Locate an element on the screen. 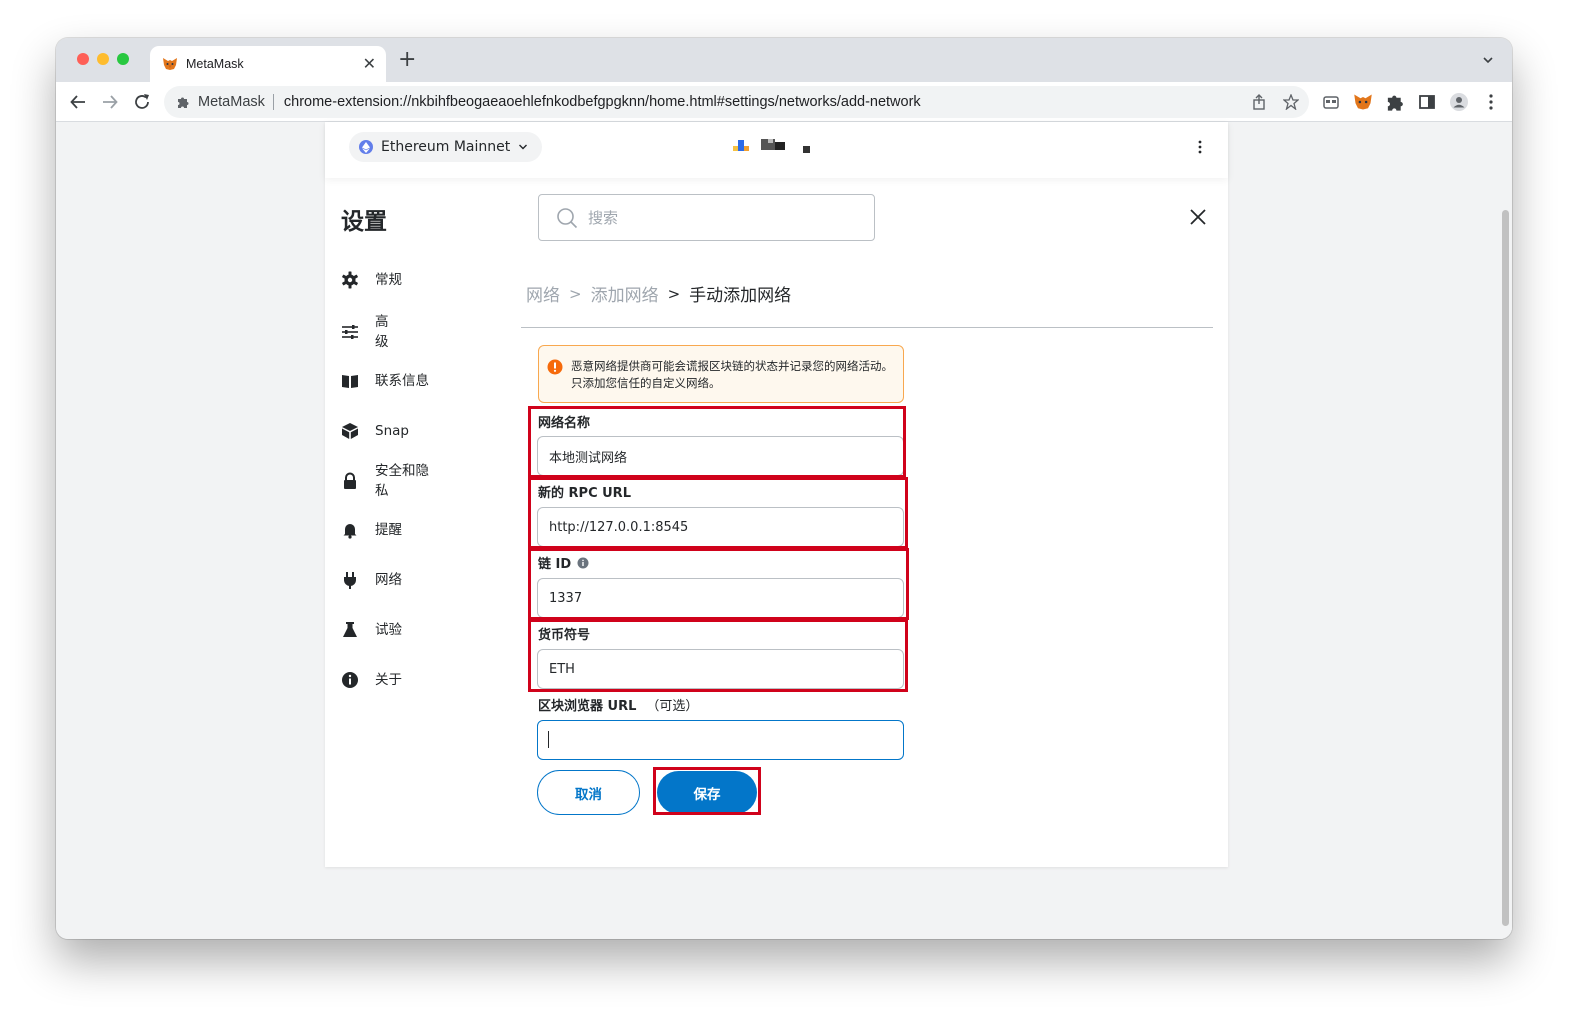 The image size is (1574, 1017). book-icon is located at coordinates (350, 381).